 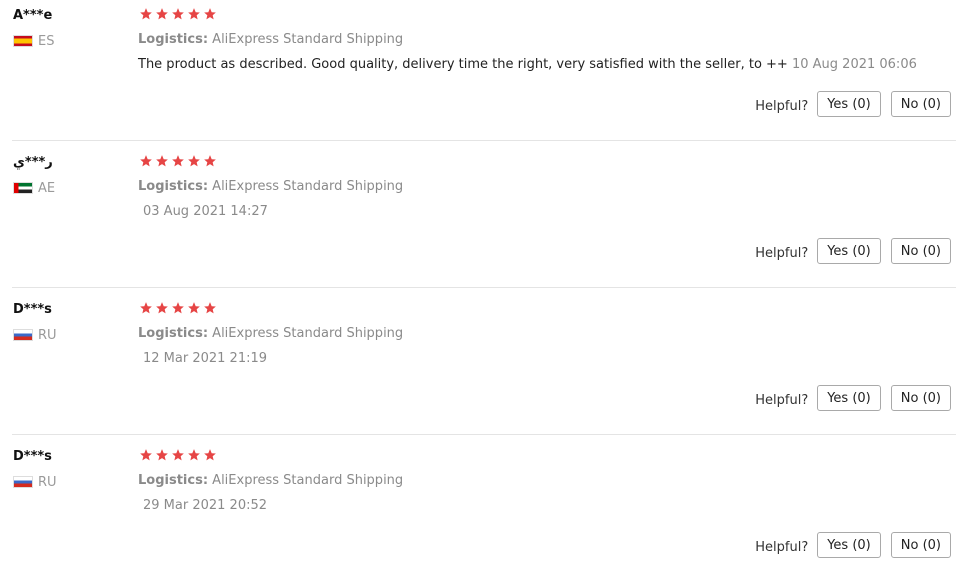 What do you see at coordinates (33, 15) in the screenshot?
I see `reviewer-name: A***e` at bounding box center [33, 15].